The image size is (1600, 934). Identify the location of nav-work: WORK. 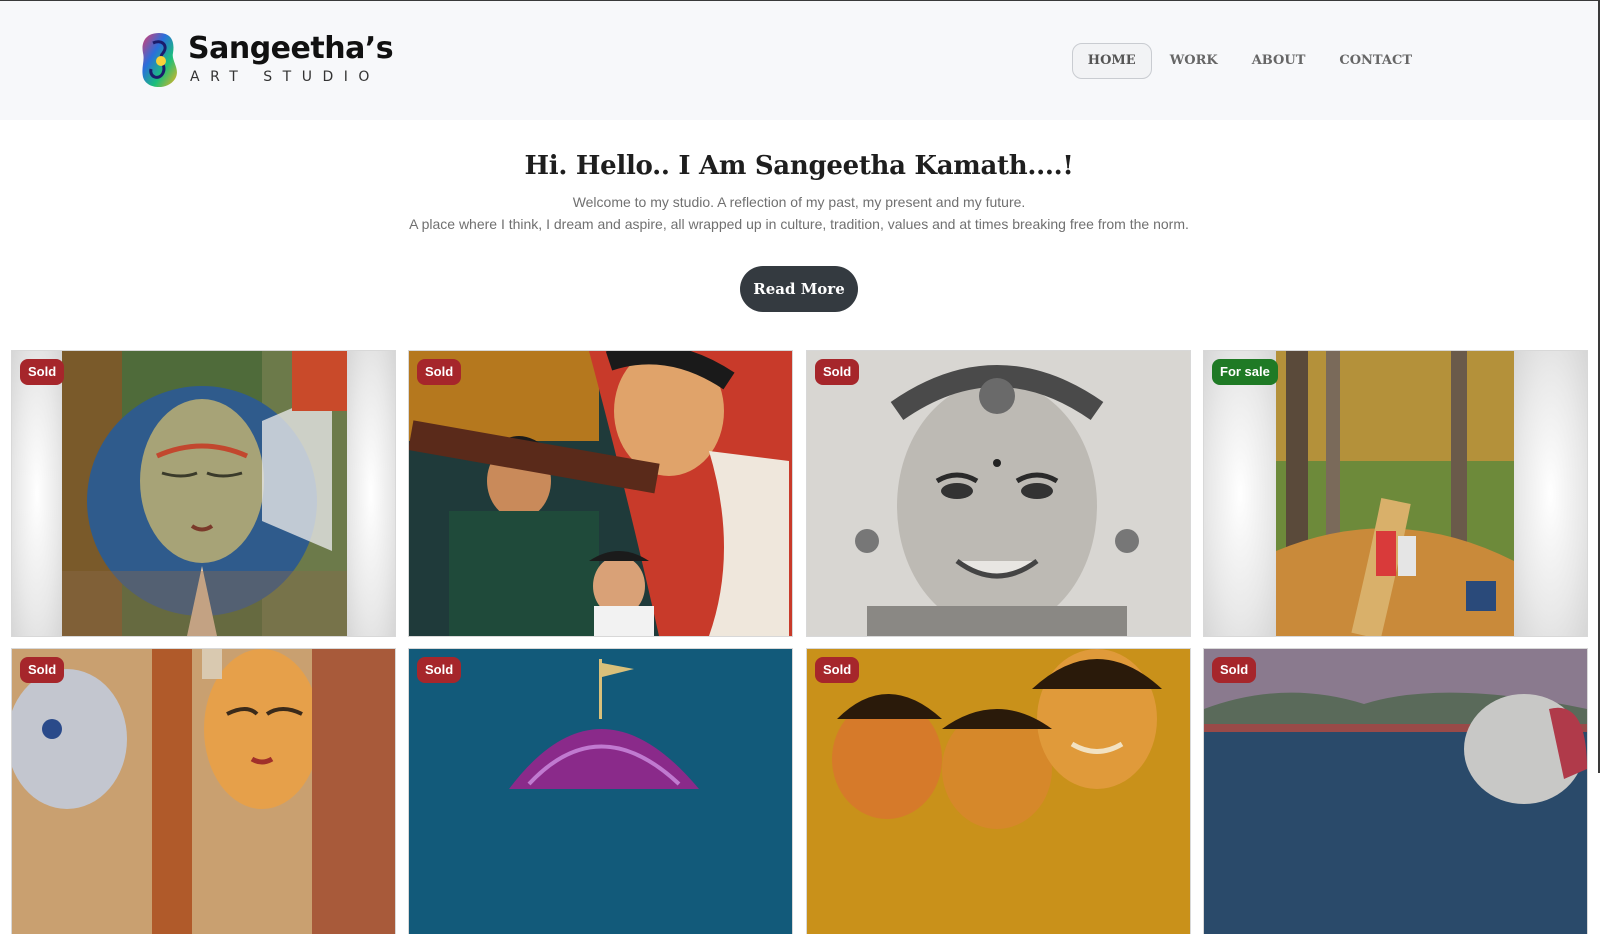
(1194, 61).